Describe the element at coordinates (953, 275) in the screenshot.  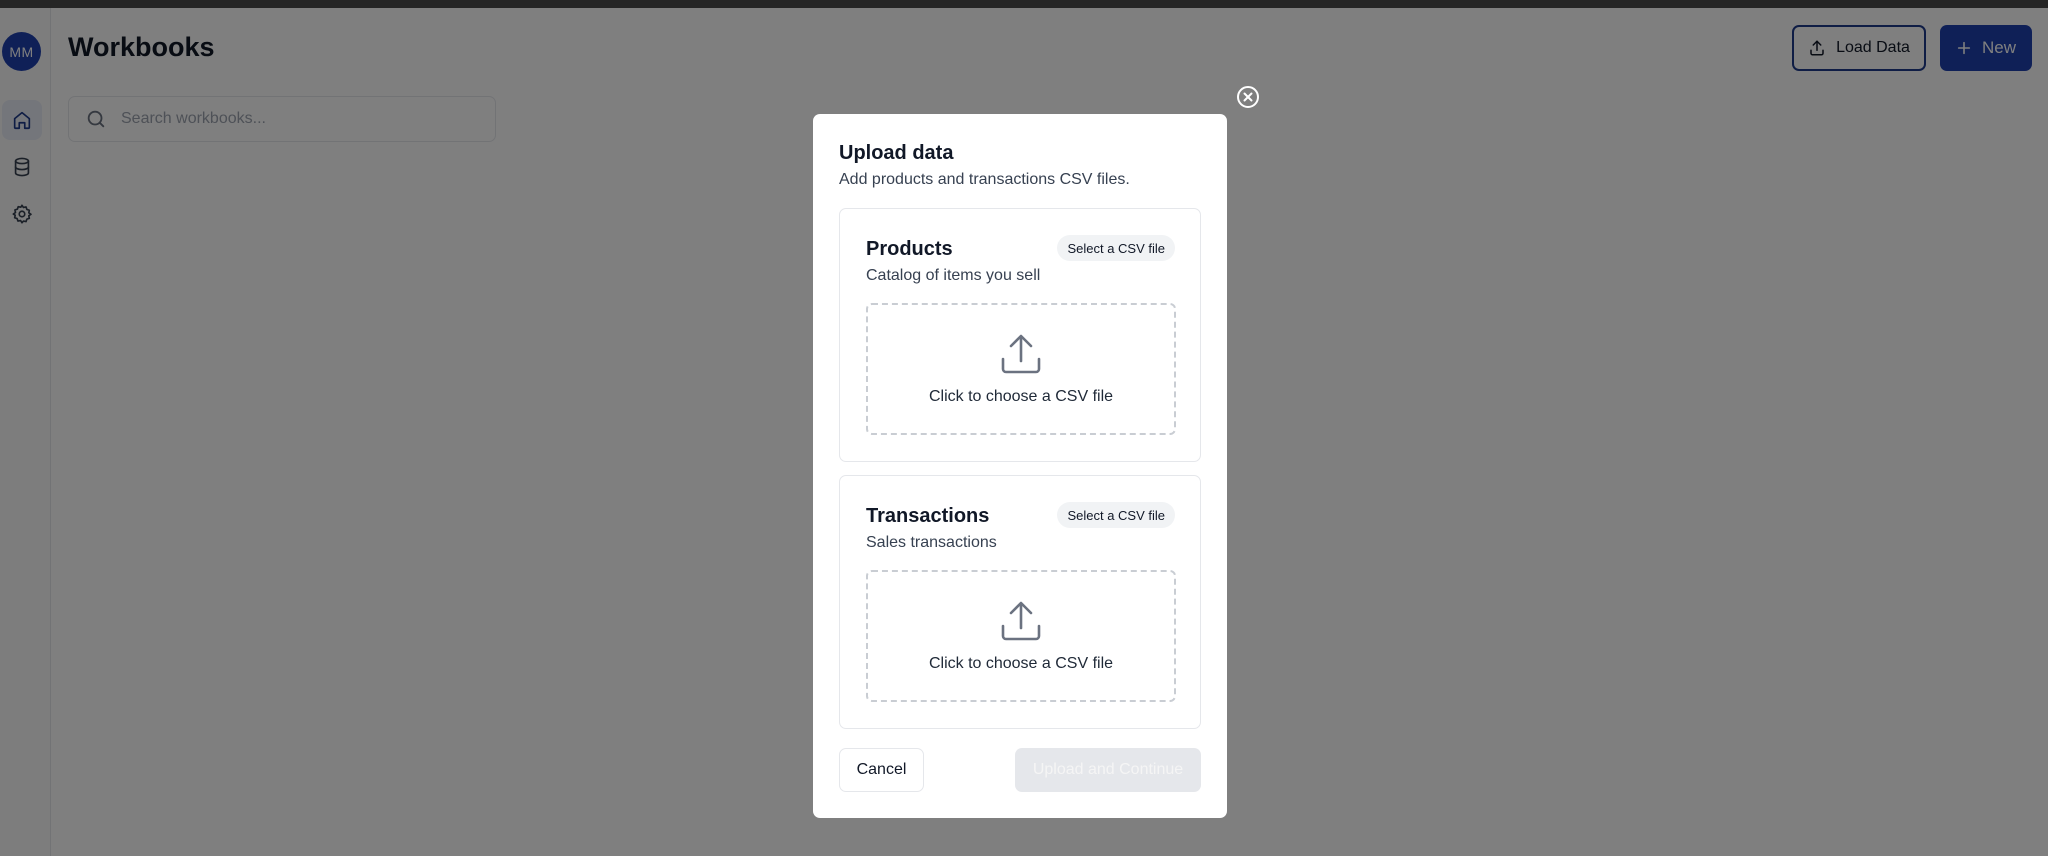
I see `card-description: Catalog of items you sell` at that location.